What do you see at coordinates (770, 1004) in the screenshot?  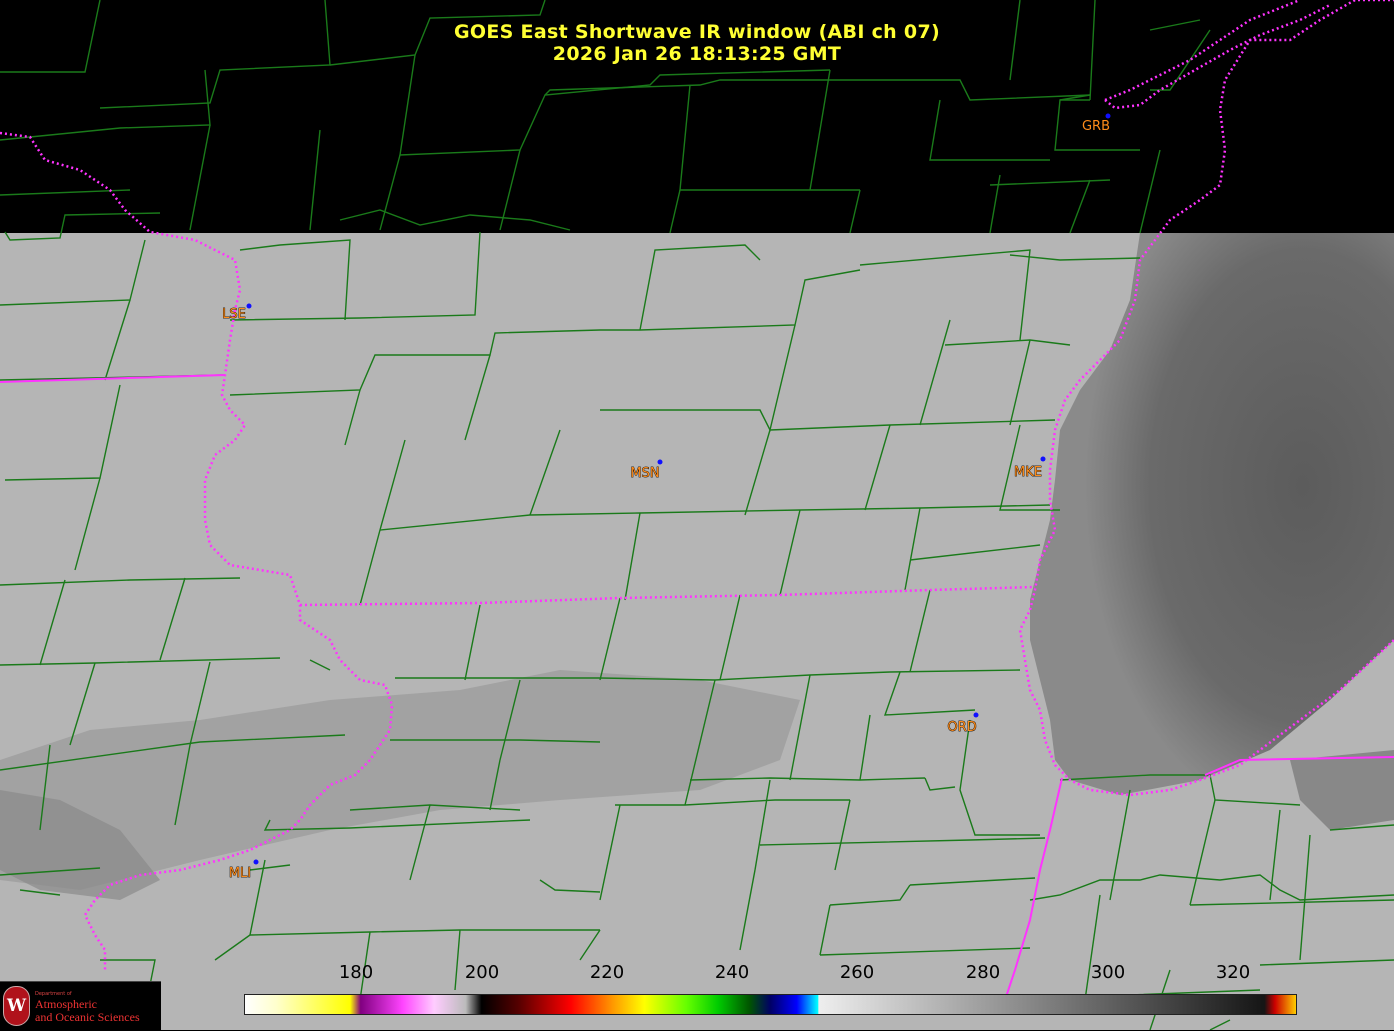 I see `colorbar` at bounding box center [770, 1004].